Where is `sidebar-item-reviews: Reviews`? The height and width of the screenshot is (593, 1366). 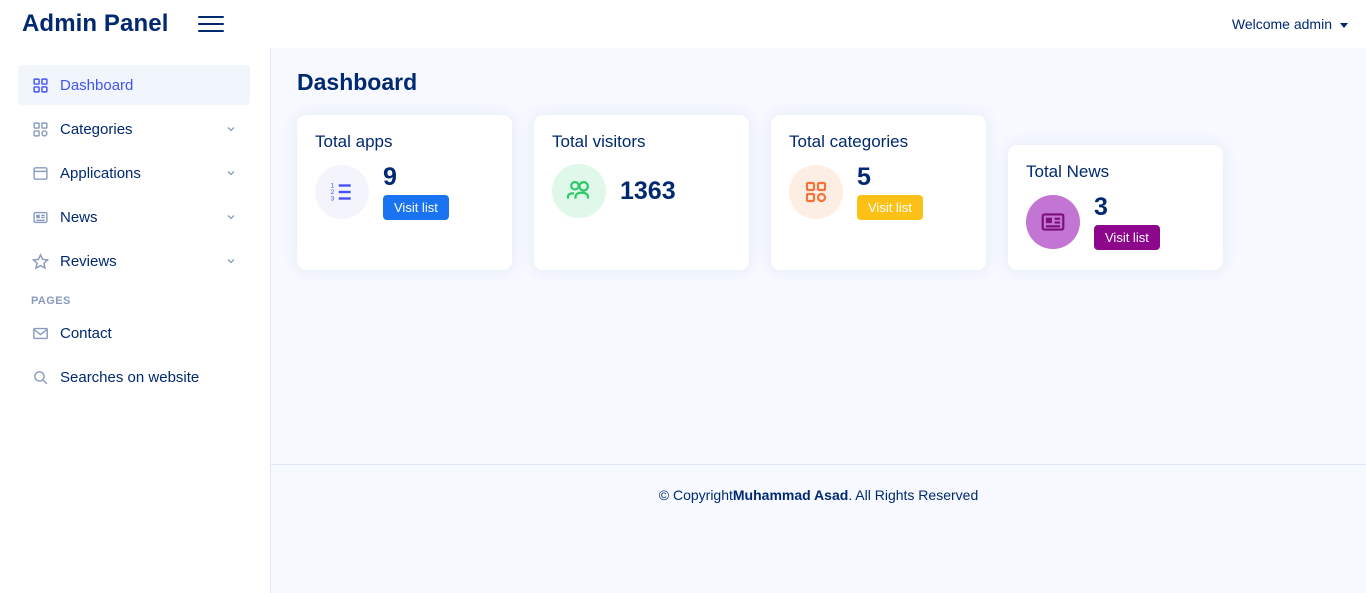
sidebar-item-reviews: Reviews is located at coordinates (134, 261).